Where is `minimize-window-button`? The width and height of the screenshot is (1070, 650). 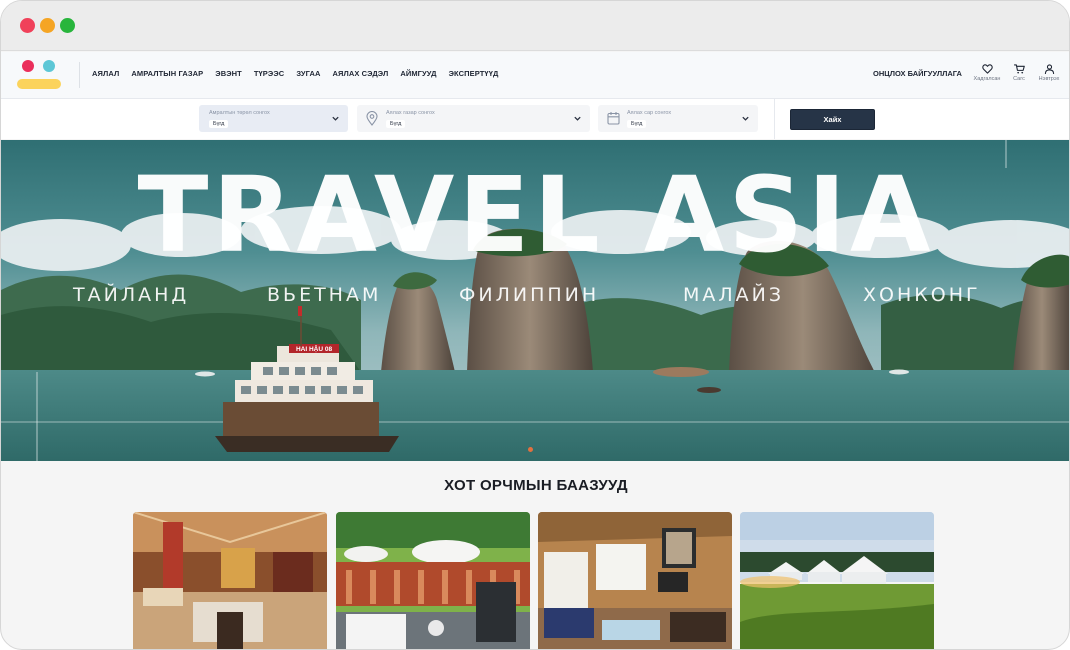 minimize-window-button is located at coordinates (47, 25).